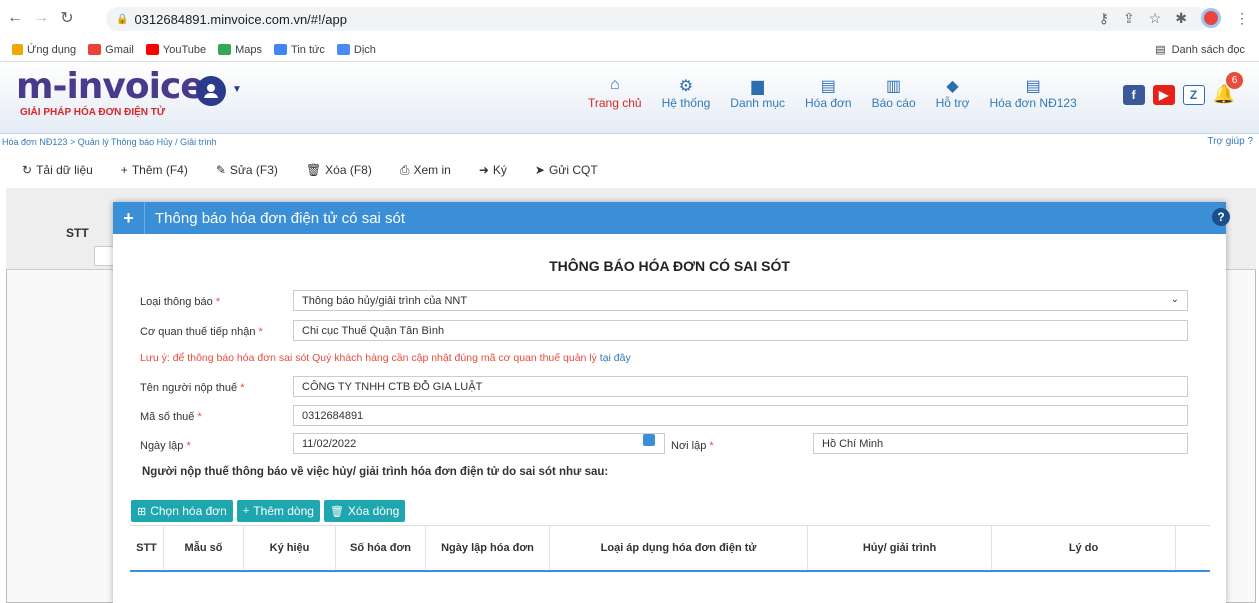 The width and height of the screenshot is (1259, 603). Describe the element at coordinates (479, 443) in the screenshot. I see `date-input: 11/02/2022` at that location.